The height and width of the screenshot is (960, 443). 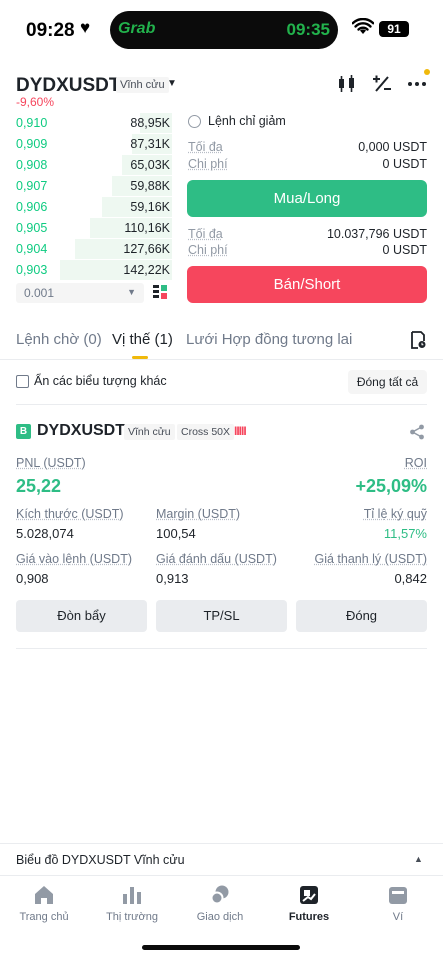 I want to click on home-icon, so click(x=44, y=895).